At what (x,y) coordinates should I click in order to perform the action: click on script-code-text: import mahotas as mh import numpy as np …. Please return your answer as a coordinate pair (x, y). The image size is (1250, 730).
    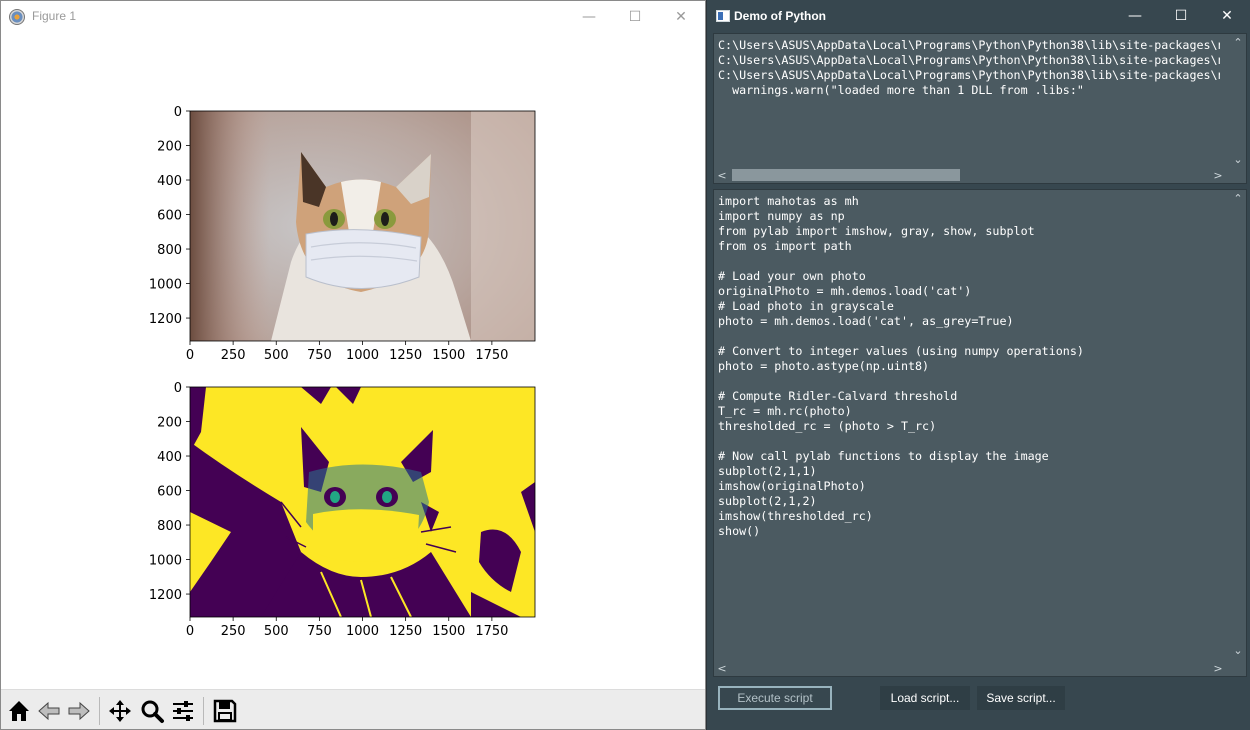
    Looking at the image, I should click on (901, 366).